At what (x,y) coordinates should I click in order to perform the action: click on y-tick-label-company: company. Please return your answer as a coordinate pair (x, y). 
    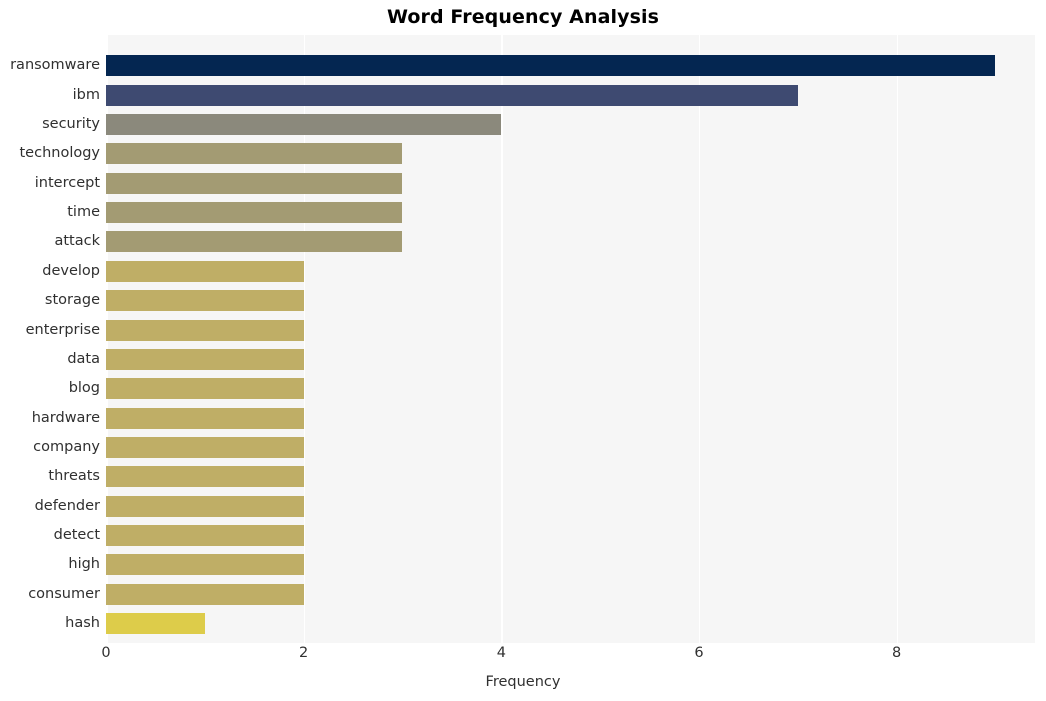
    Looking at the image, I should click on (66, 446).